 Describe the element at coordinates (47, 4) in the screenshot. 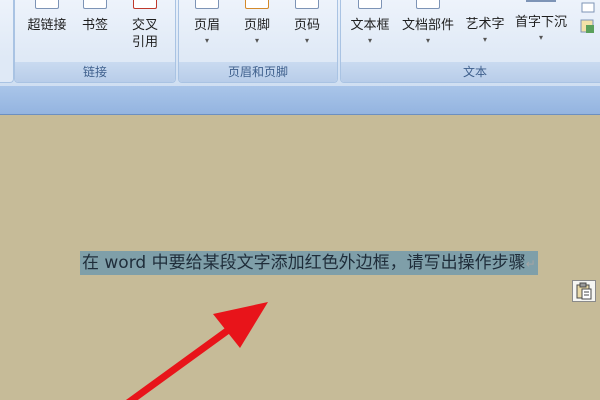

I see `hyperlink-icon` at that location.